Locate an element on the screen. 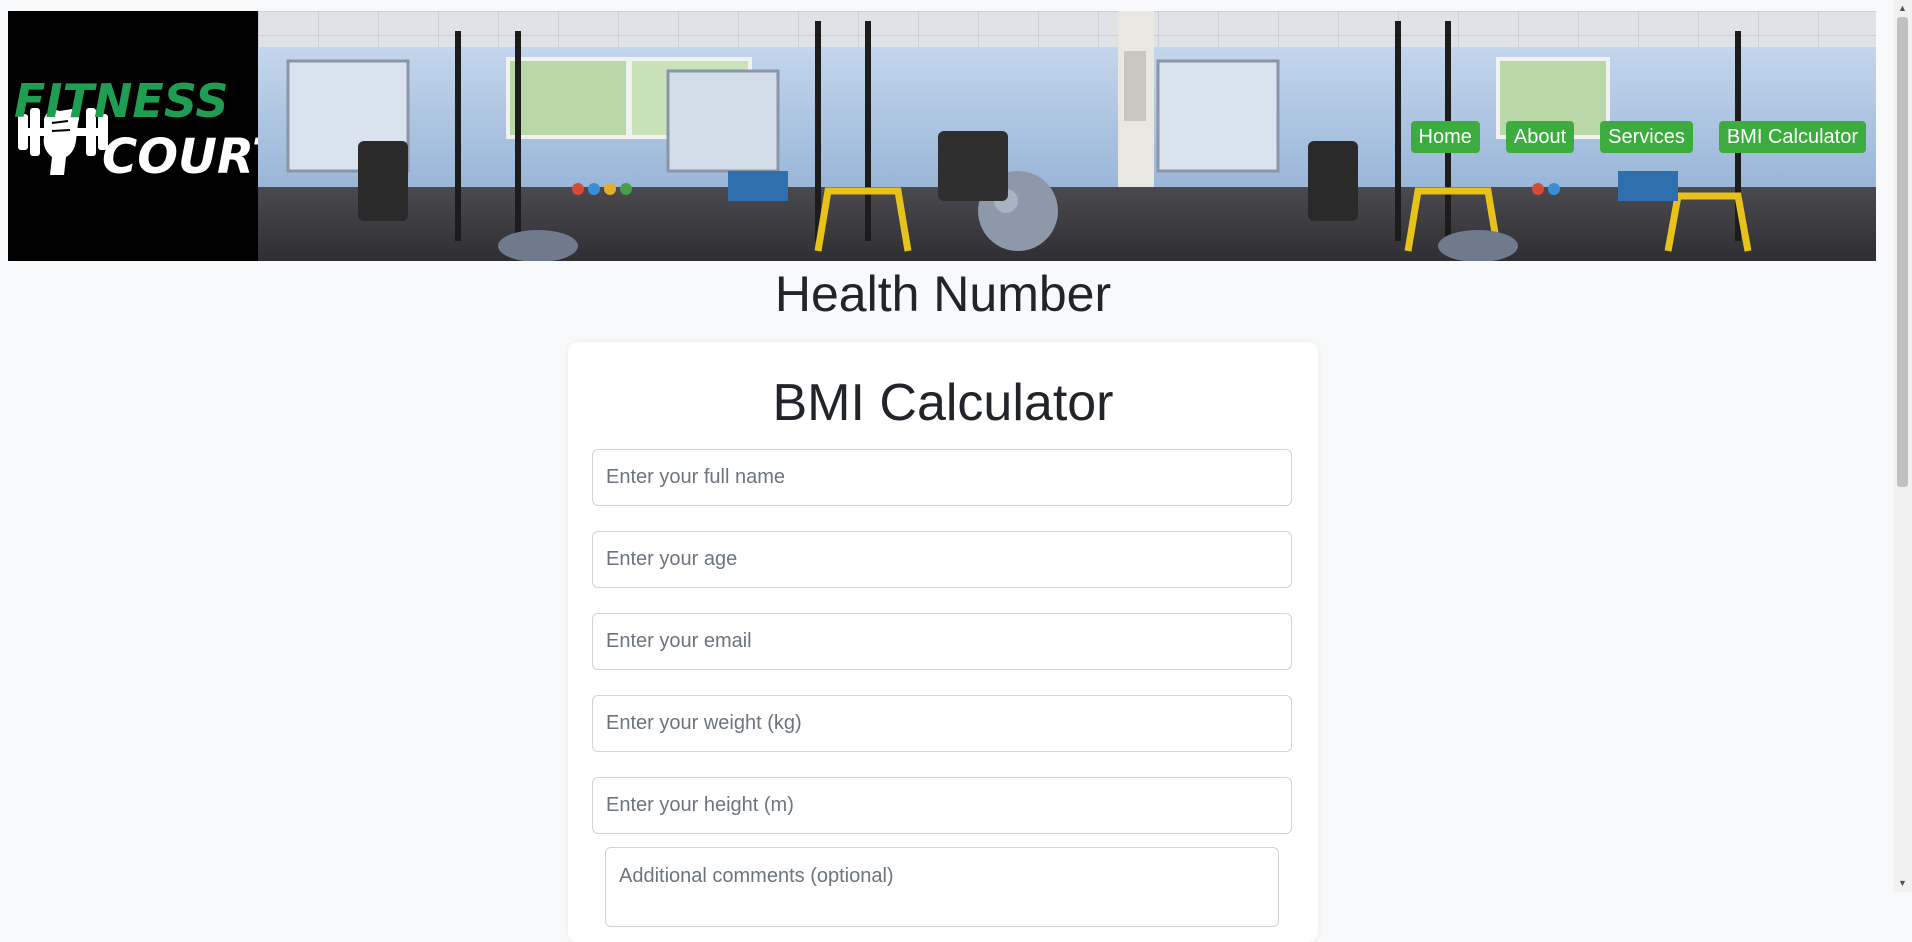 The width and height of the screenshot is (1912, 942). main-nav: Home About Services BMI Calculator is located at coordinates (1638, 137).